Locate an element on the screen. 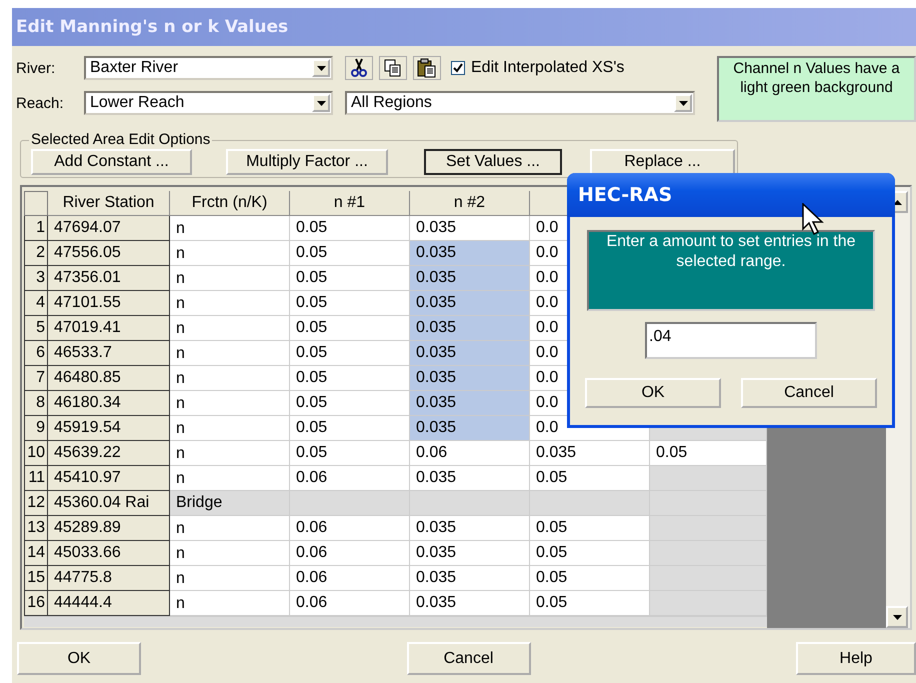 The width and height of the screenshot is (916, 683). checkbox is located at coordinates (458, 68).